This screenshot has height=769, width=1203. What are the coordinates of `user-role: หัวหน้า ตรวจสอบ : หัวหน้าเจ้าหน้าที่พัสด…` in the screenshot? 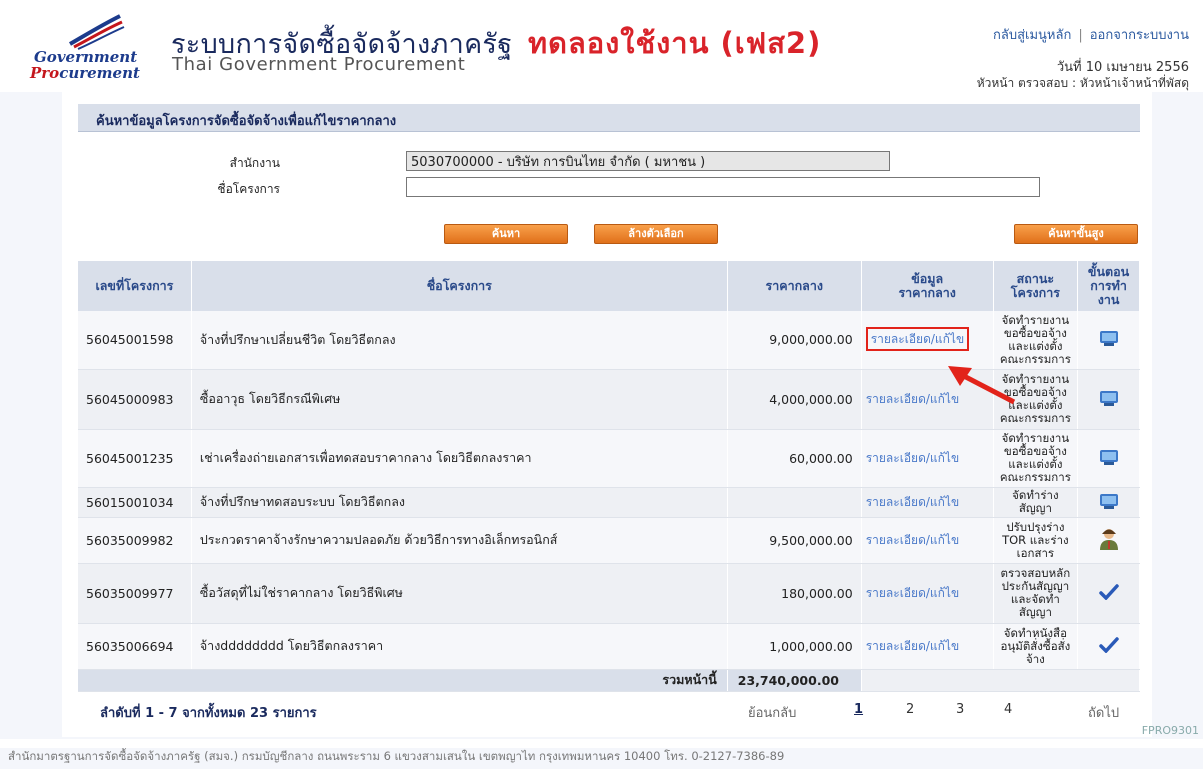 It's located at (1082, 83).